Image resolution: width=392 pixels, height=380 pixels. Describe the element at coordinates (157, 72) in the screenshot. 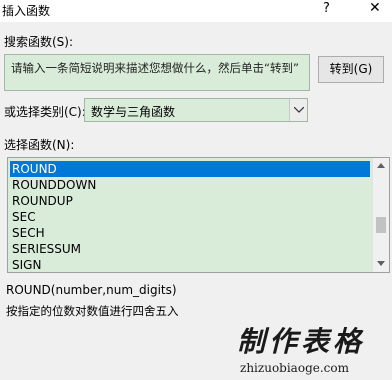

I see `search-input: 请输入一条简短说明来描述您想做什么，然后单击“转到”` at that location.